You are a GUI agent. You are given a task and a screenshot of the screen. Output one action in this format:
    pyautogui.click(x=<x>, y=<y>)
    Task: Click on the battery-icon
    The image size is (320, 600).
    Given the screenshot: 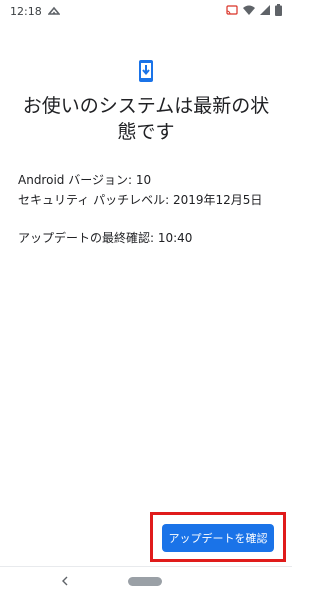 What is the action you would take?
    pyautogui.click(x=278, y=11)
    